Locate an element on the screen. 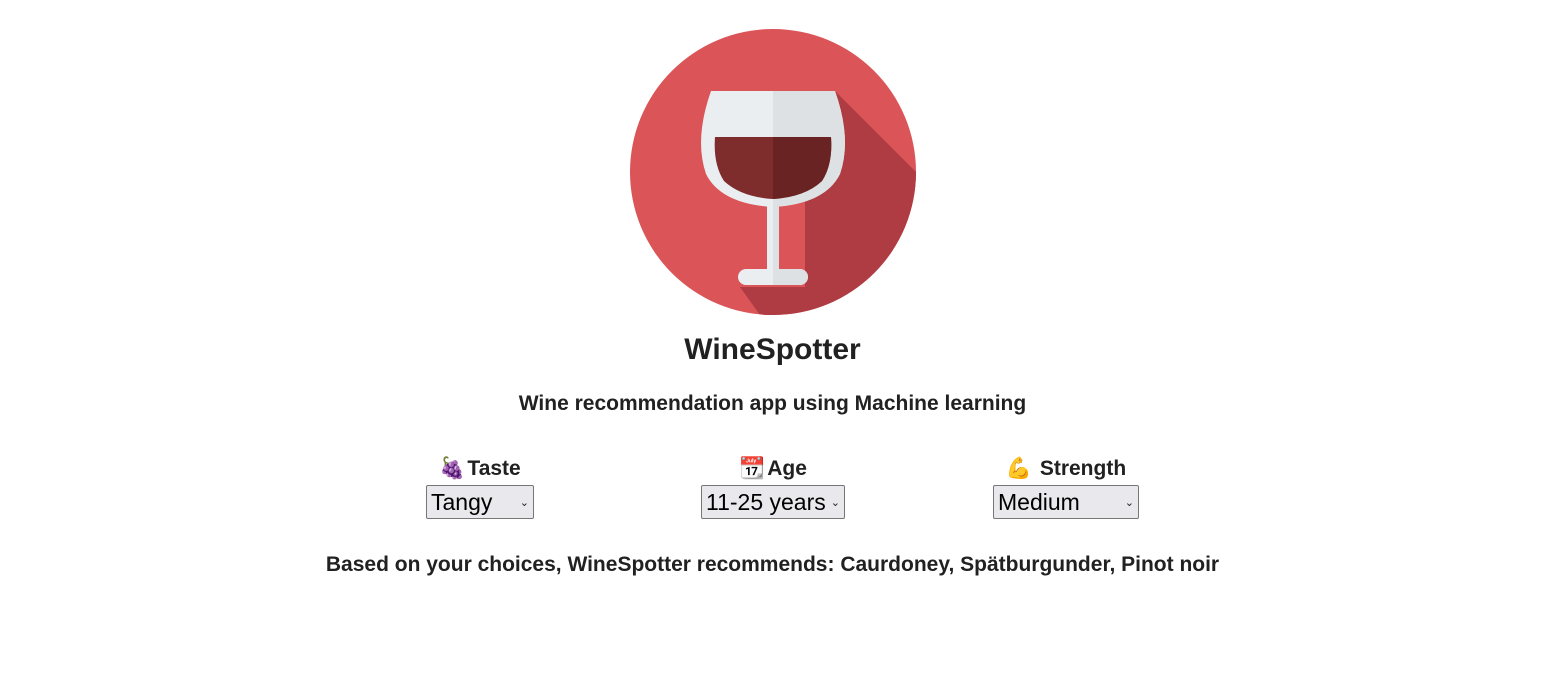 This screenshot has height=673, width=1567. age-select: 11-25 years ⌄ is located at coordinates (773, 502).